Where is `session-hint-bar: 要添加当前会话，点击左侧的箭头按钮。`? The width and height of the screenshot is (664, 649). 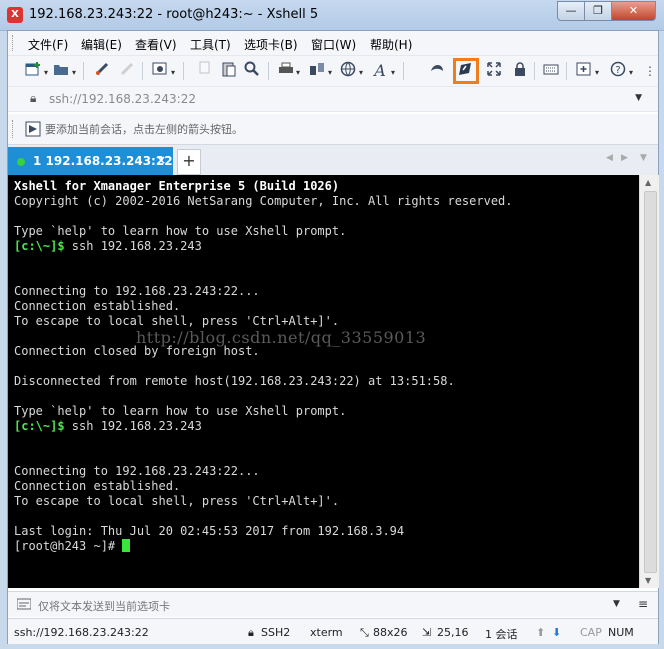
session-hint-bar: 要添加当前会话，点击左侧的箭头按钮。 is located at coordinates (333, 129).